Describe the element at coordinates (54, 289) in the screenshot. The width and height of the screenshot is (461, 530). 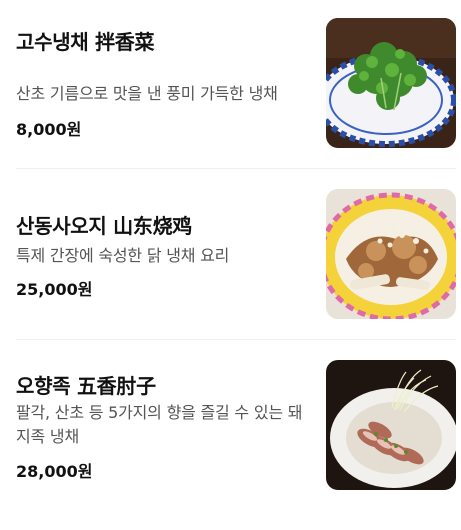
I see `menu-item-price: 25,000원` at that location.